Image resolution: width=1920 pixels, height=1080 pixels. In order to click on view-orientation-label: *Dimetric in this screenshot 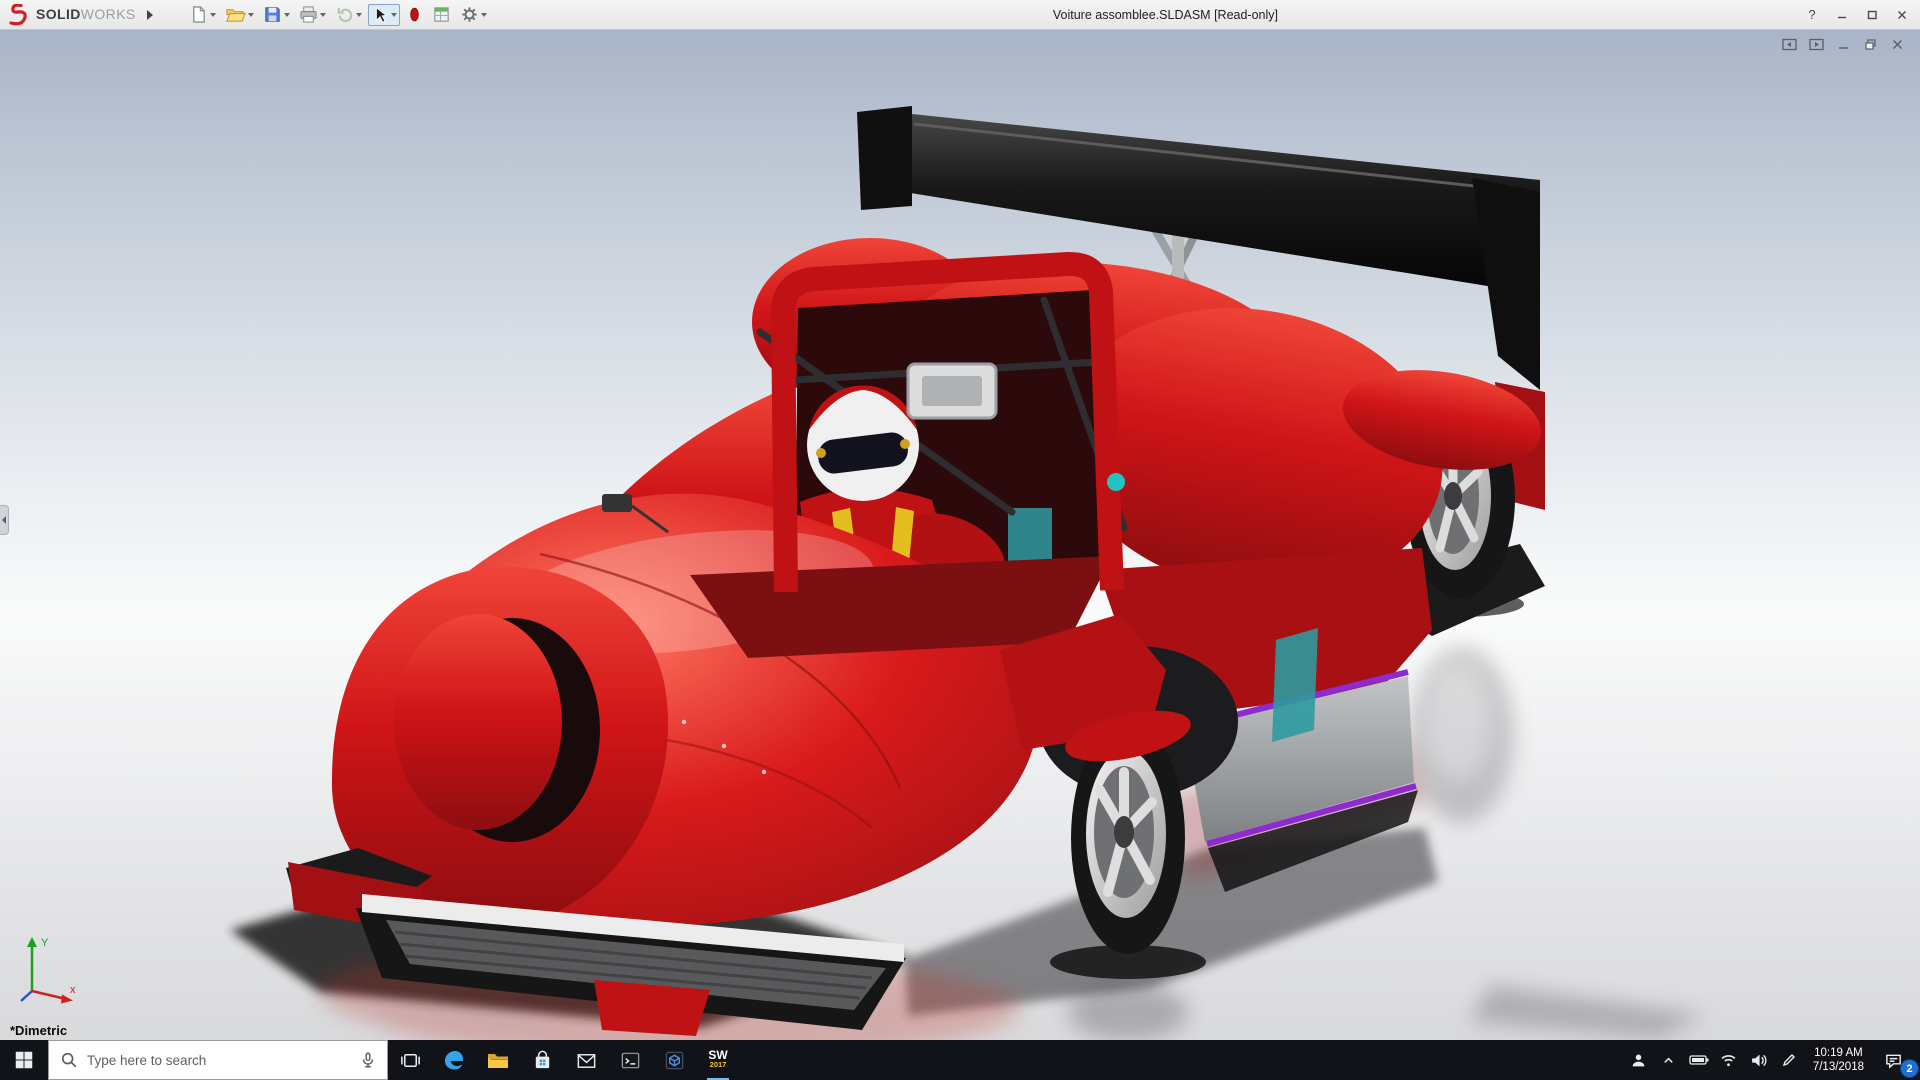, I will do `click(39, 1030)`.